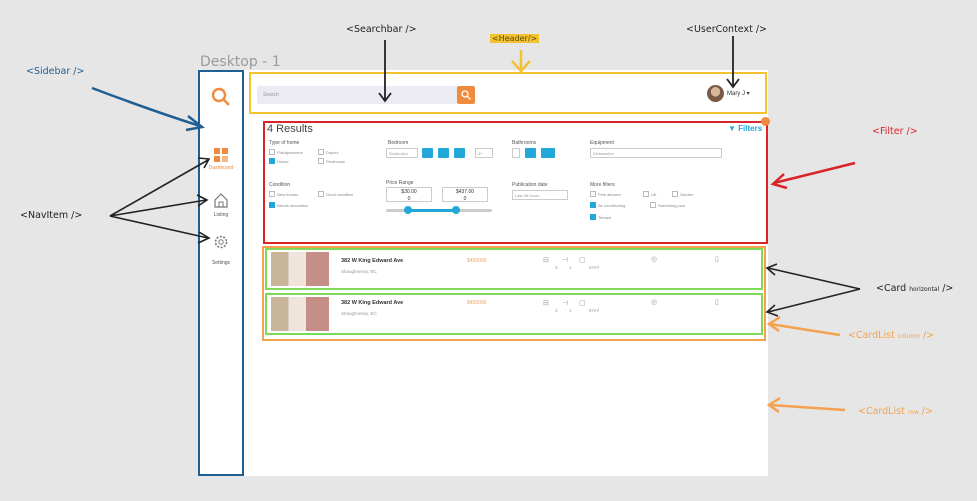 Image resolution: width=977 pixels, height=501 pixels. I want to click on annotation-nav-item: <NavItem />, so click(51, 215).